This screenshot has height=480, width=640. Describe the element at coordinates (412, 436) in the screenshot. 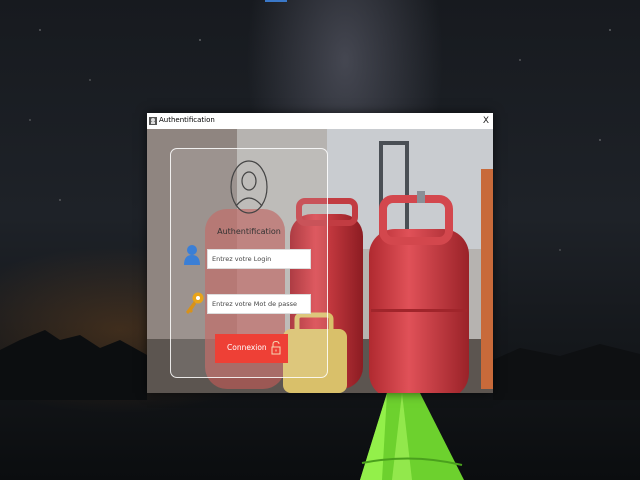

I see `tent-image` at that location.